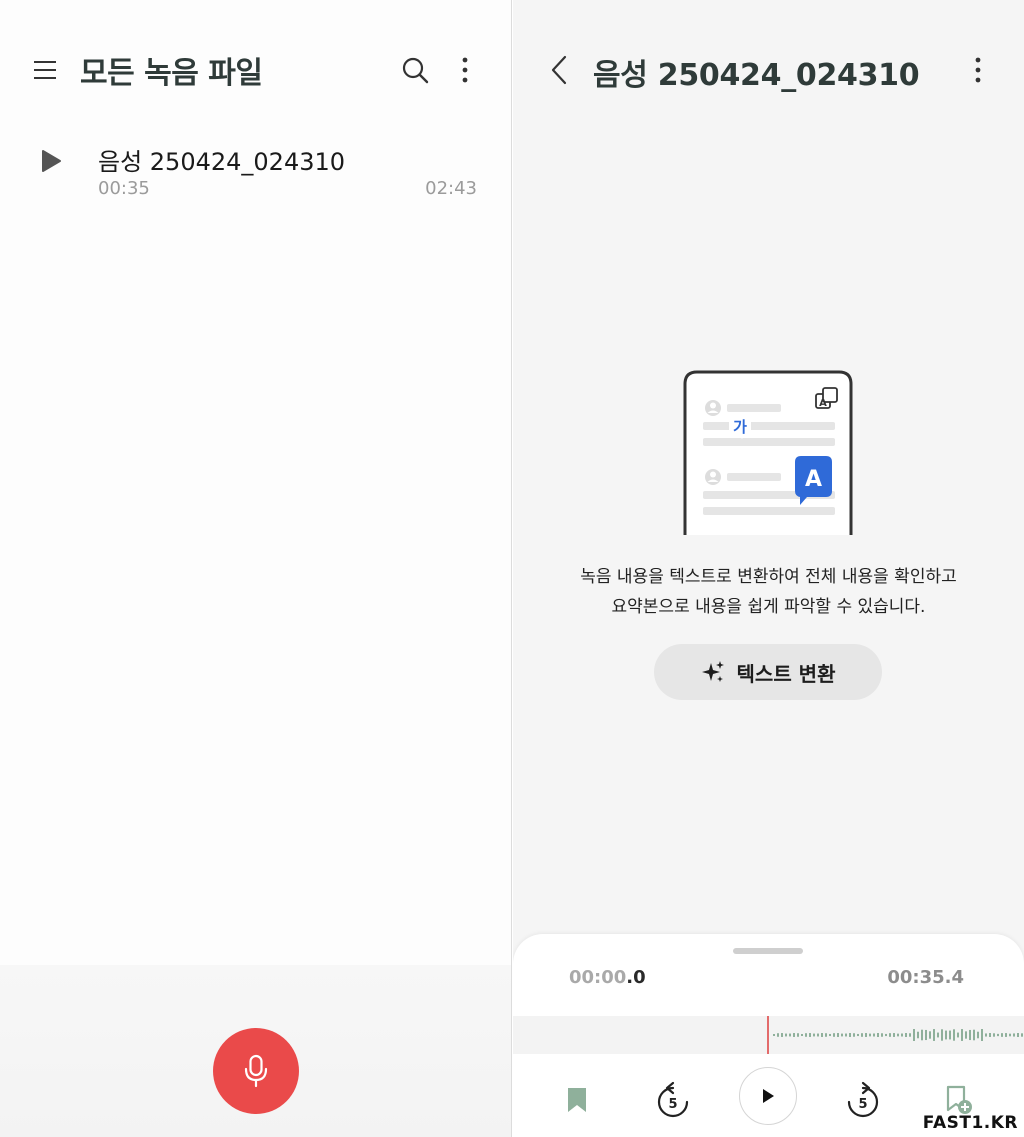 The image size is (1024, 1137). I want to click on search-button, so click(415, 70).